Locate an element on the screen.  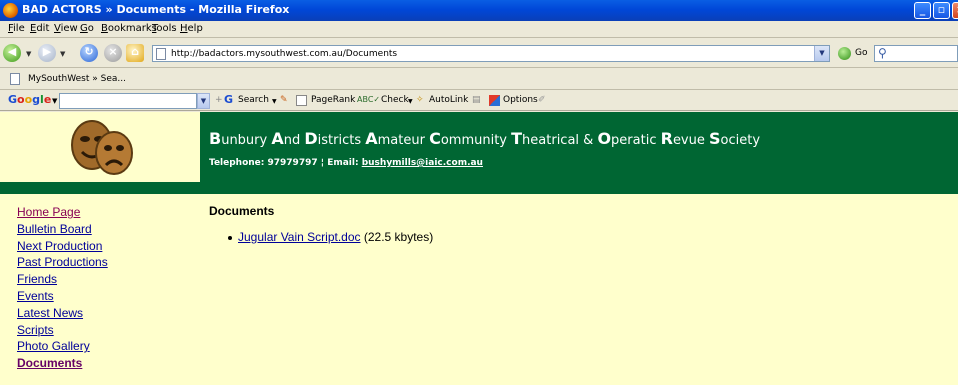
close-button: × is located at coordinates (955, 10).